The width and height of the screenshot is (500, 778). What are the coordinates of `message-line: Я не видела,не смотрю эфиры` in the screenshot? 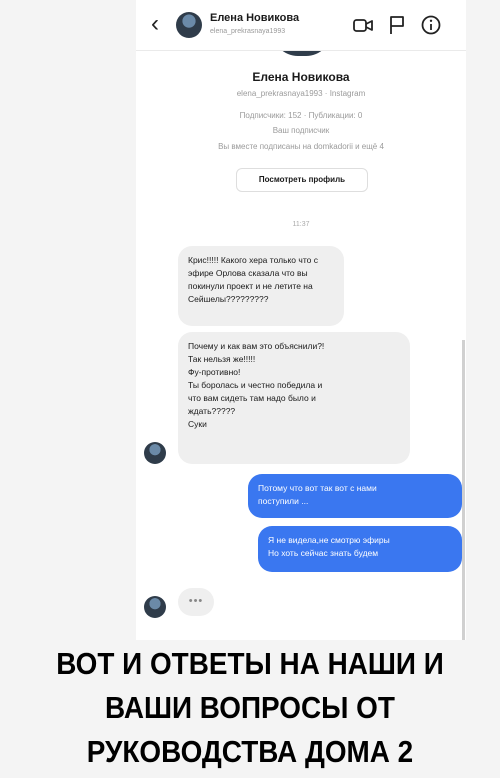 It's located at (329, 540).